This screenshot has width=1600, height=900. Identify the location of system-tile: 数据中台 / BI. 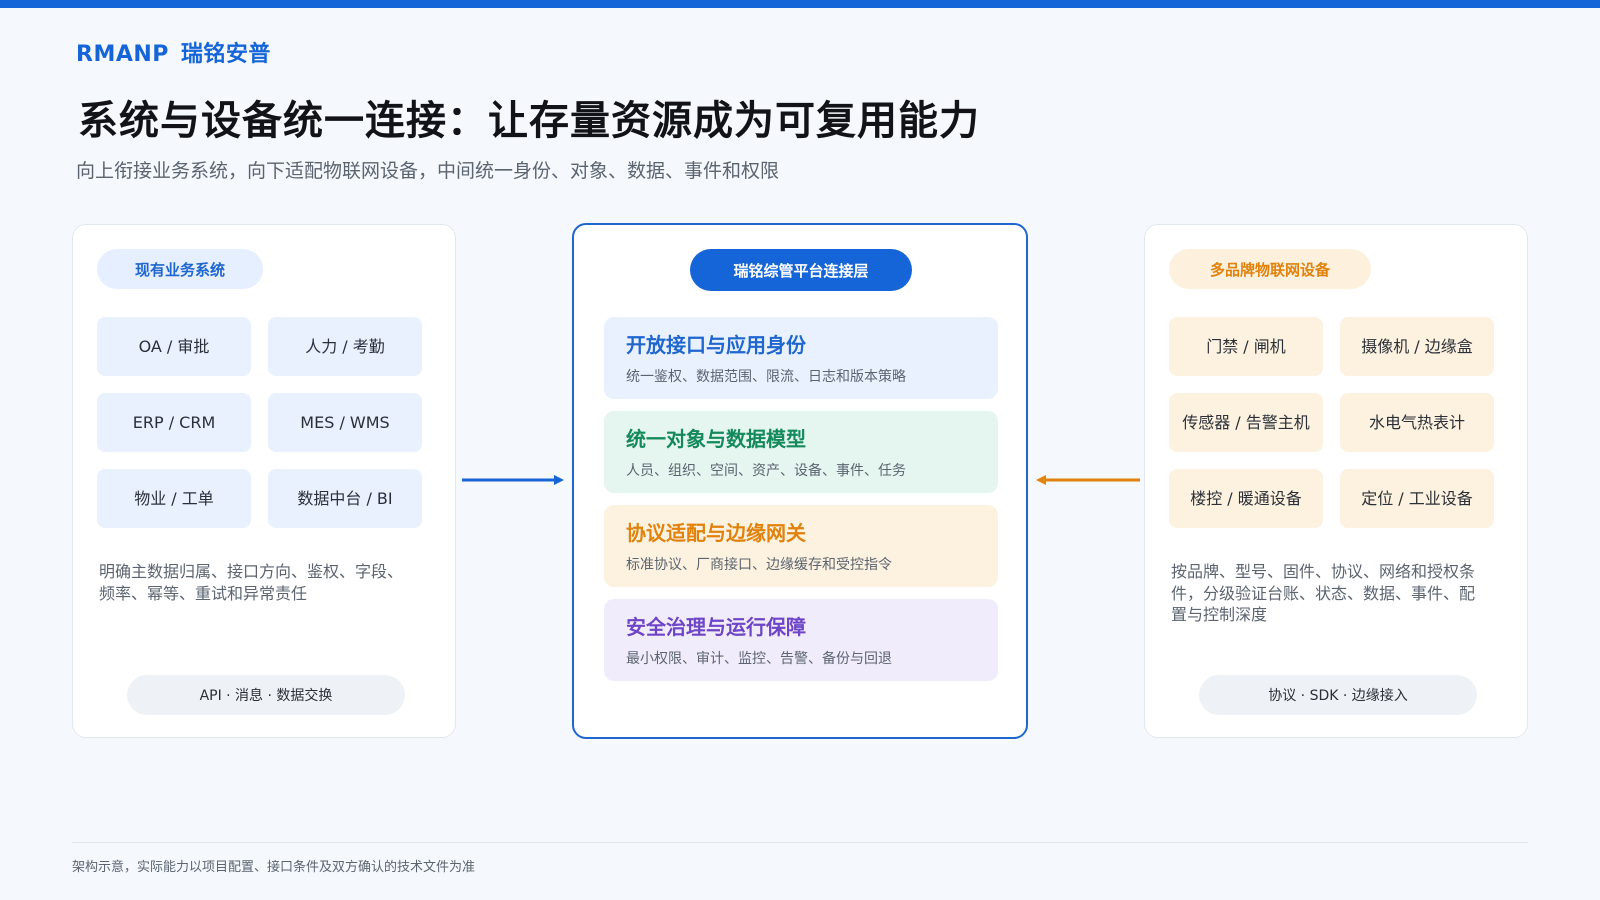
(345, 498).